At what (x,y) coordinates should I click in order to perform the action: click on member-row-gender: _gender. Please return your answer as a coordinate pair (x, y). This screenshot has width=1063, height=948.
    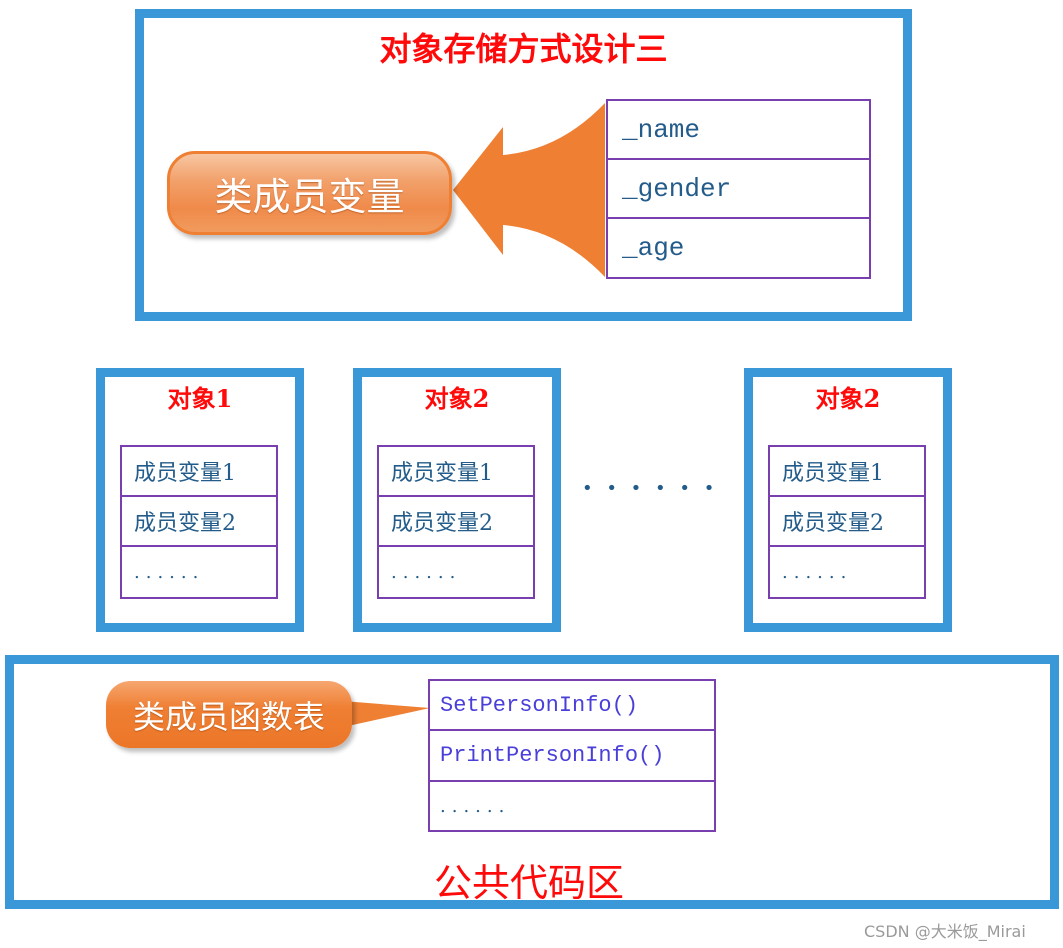
    Looking at the image, I should click on (738, 189).